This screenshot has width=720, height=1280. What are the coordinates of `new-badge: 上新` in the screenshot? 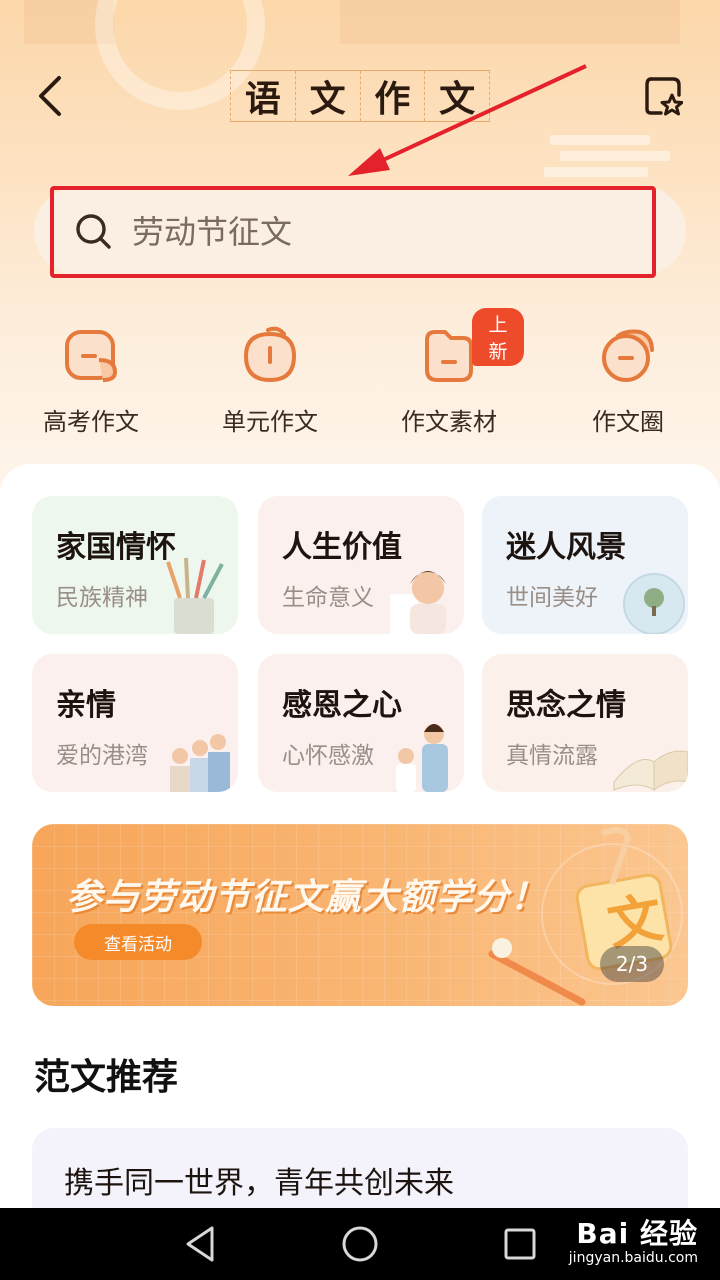 It's located at (498, 337).